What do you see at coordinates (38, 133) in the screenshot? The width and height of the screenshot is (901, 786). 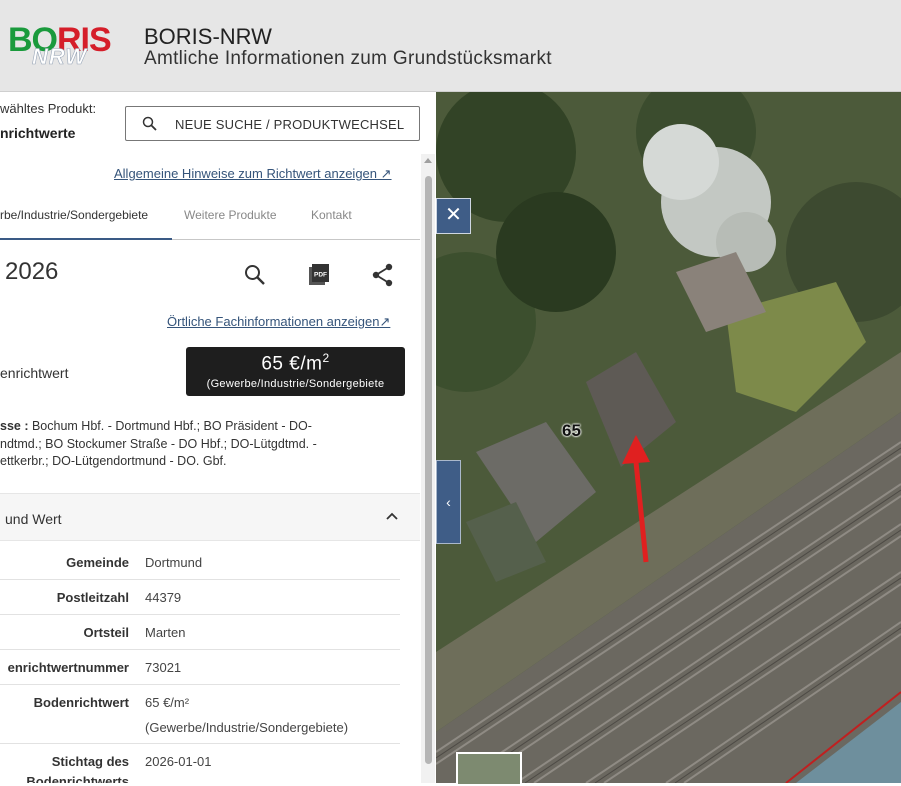 I see `selected-product-value: nrichtwerte` at bounding box center [38, 133].